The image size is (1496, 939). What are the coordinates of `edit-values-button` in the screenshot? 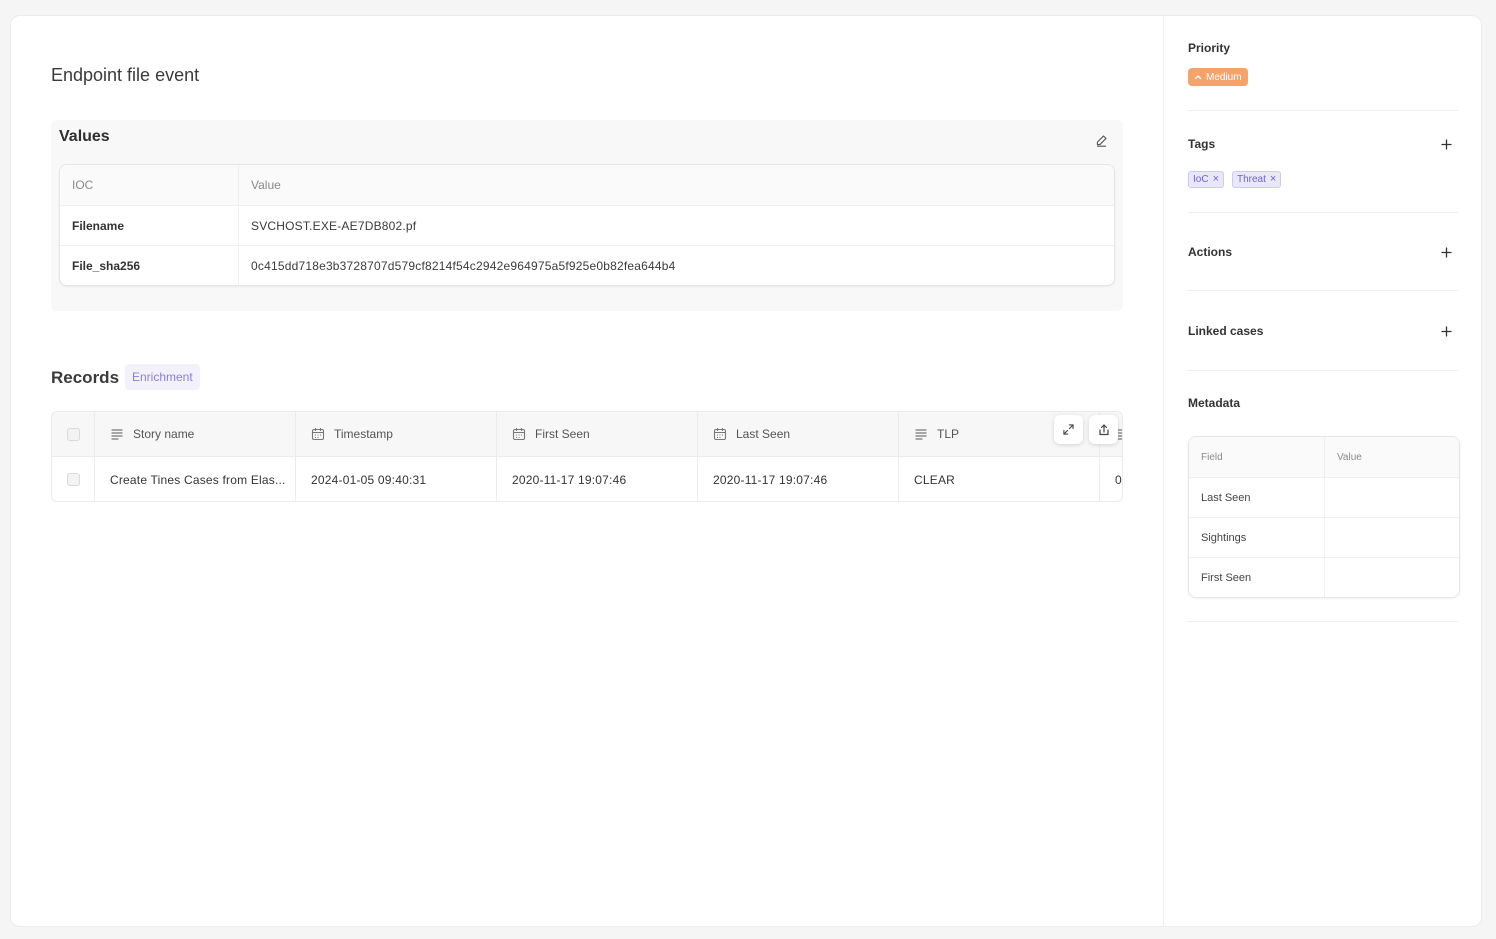 It's located at (1101, 140).